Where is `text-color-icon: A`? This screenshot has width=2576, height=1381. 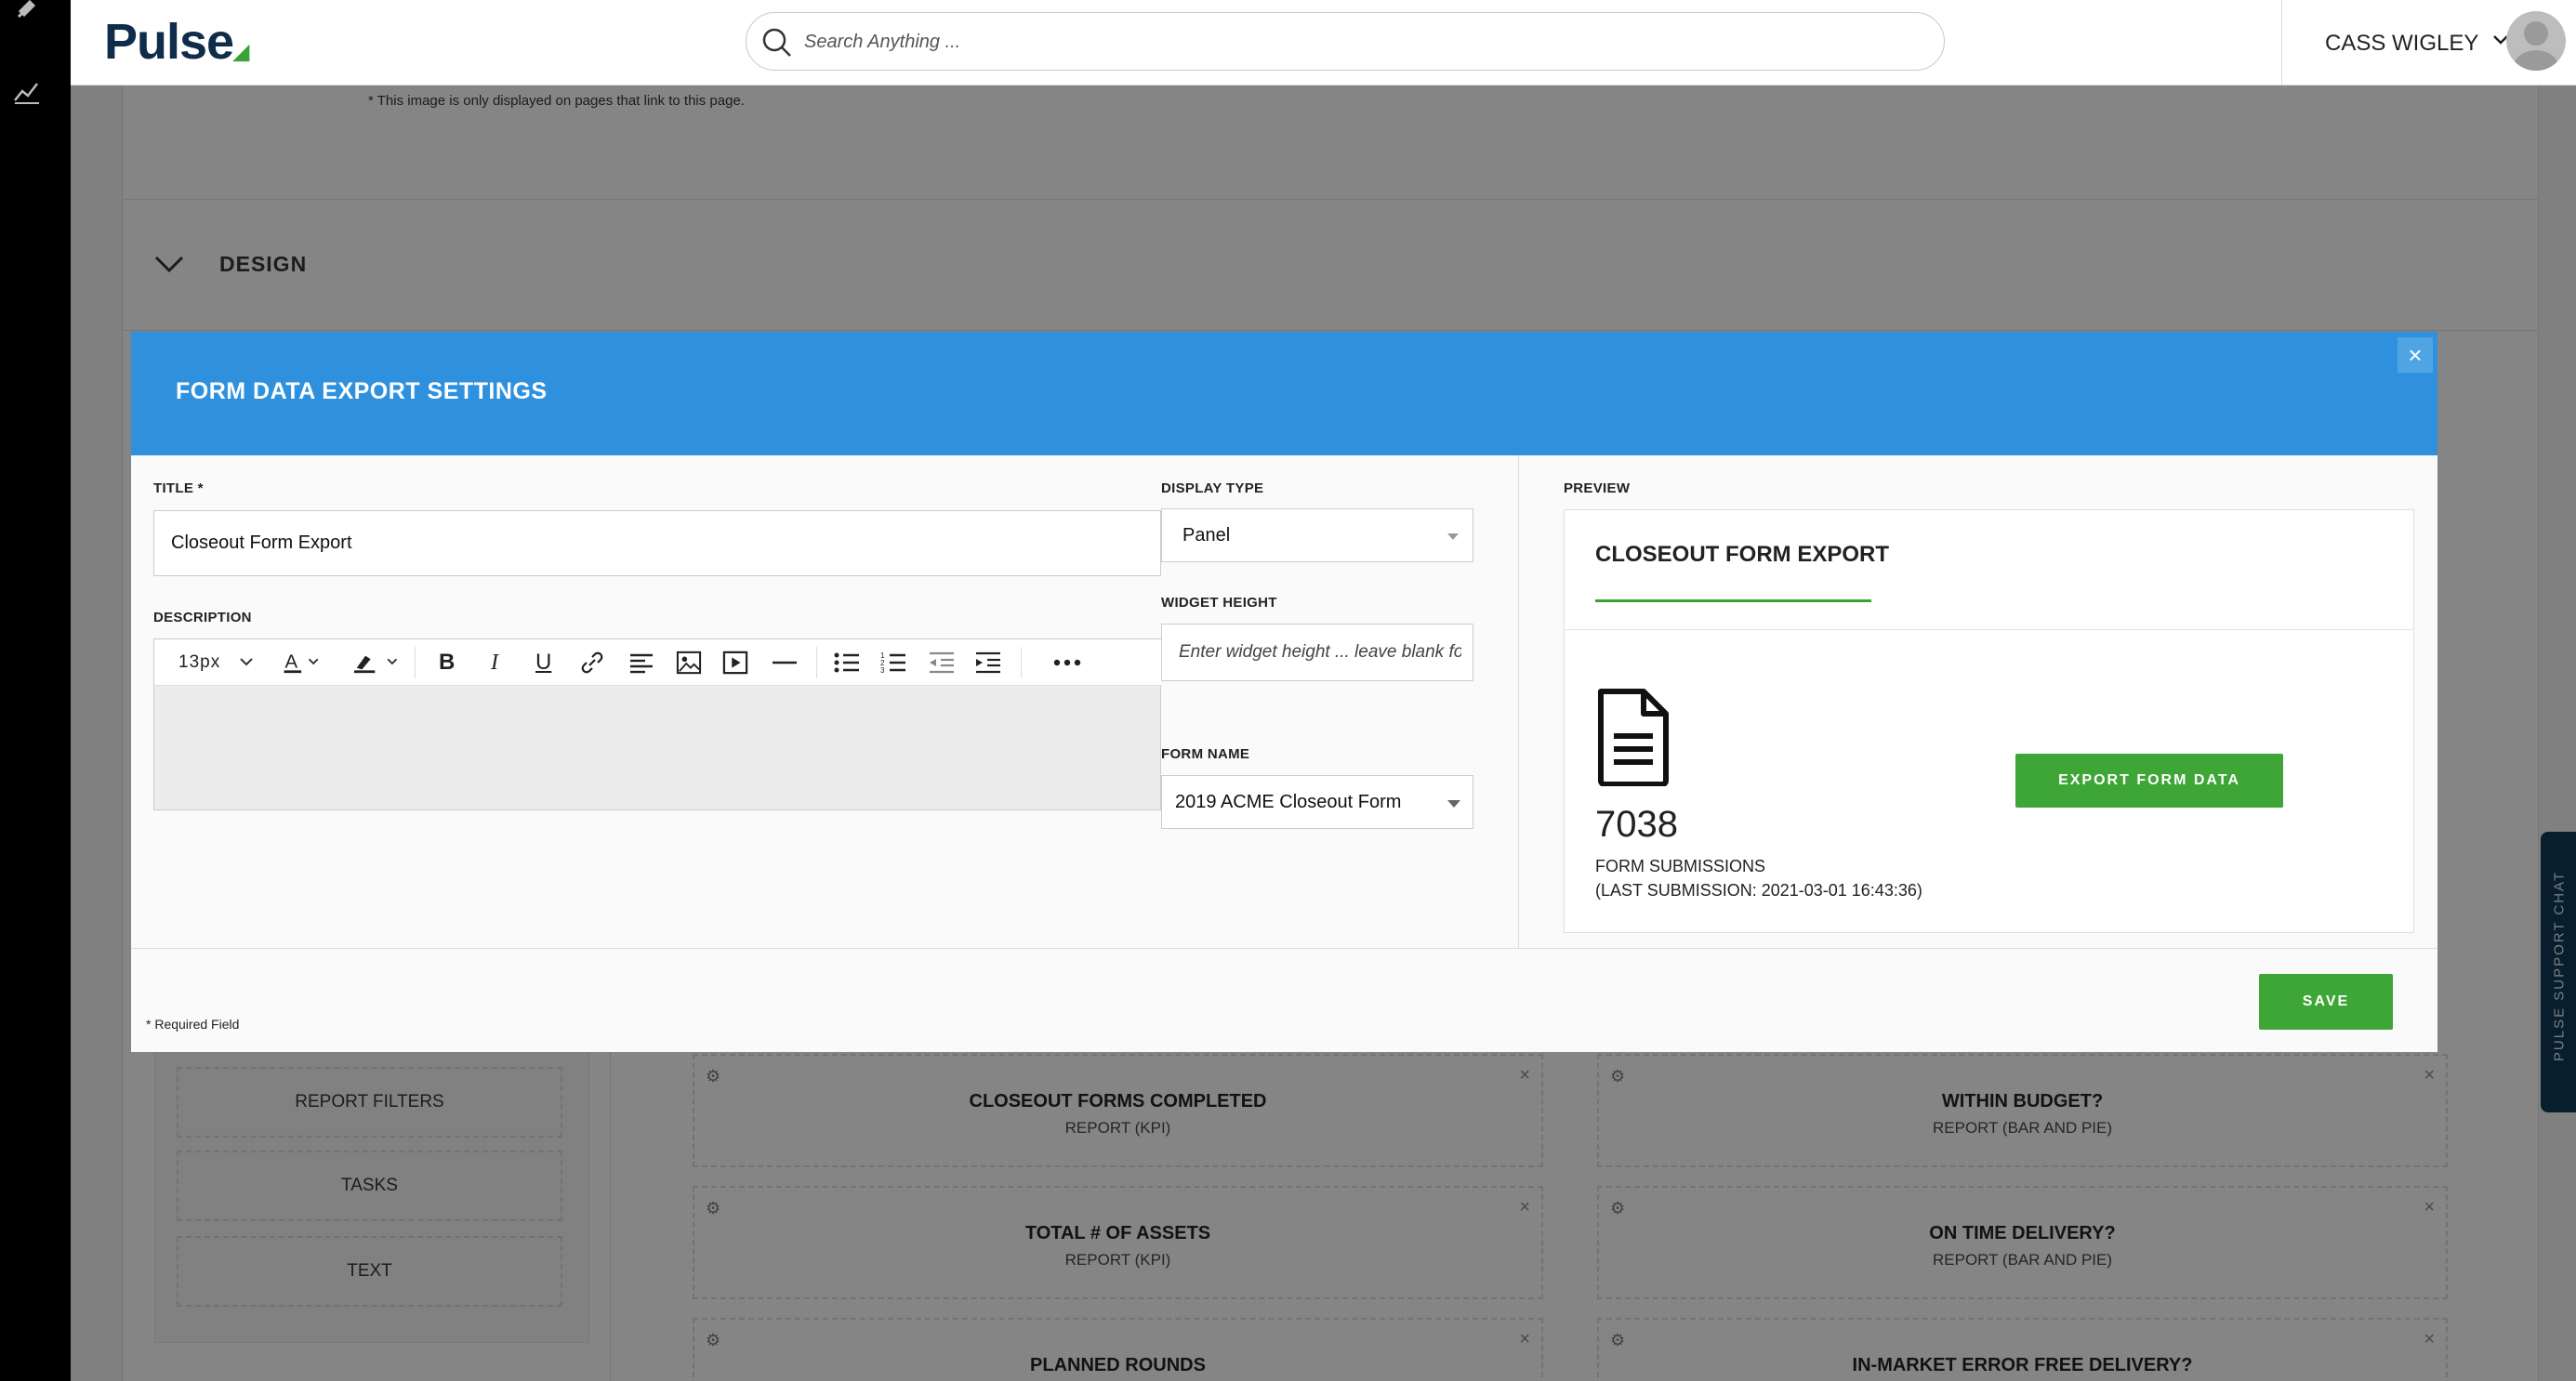
text-color-icon: A is located at coordinates (303, 663).